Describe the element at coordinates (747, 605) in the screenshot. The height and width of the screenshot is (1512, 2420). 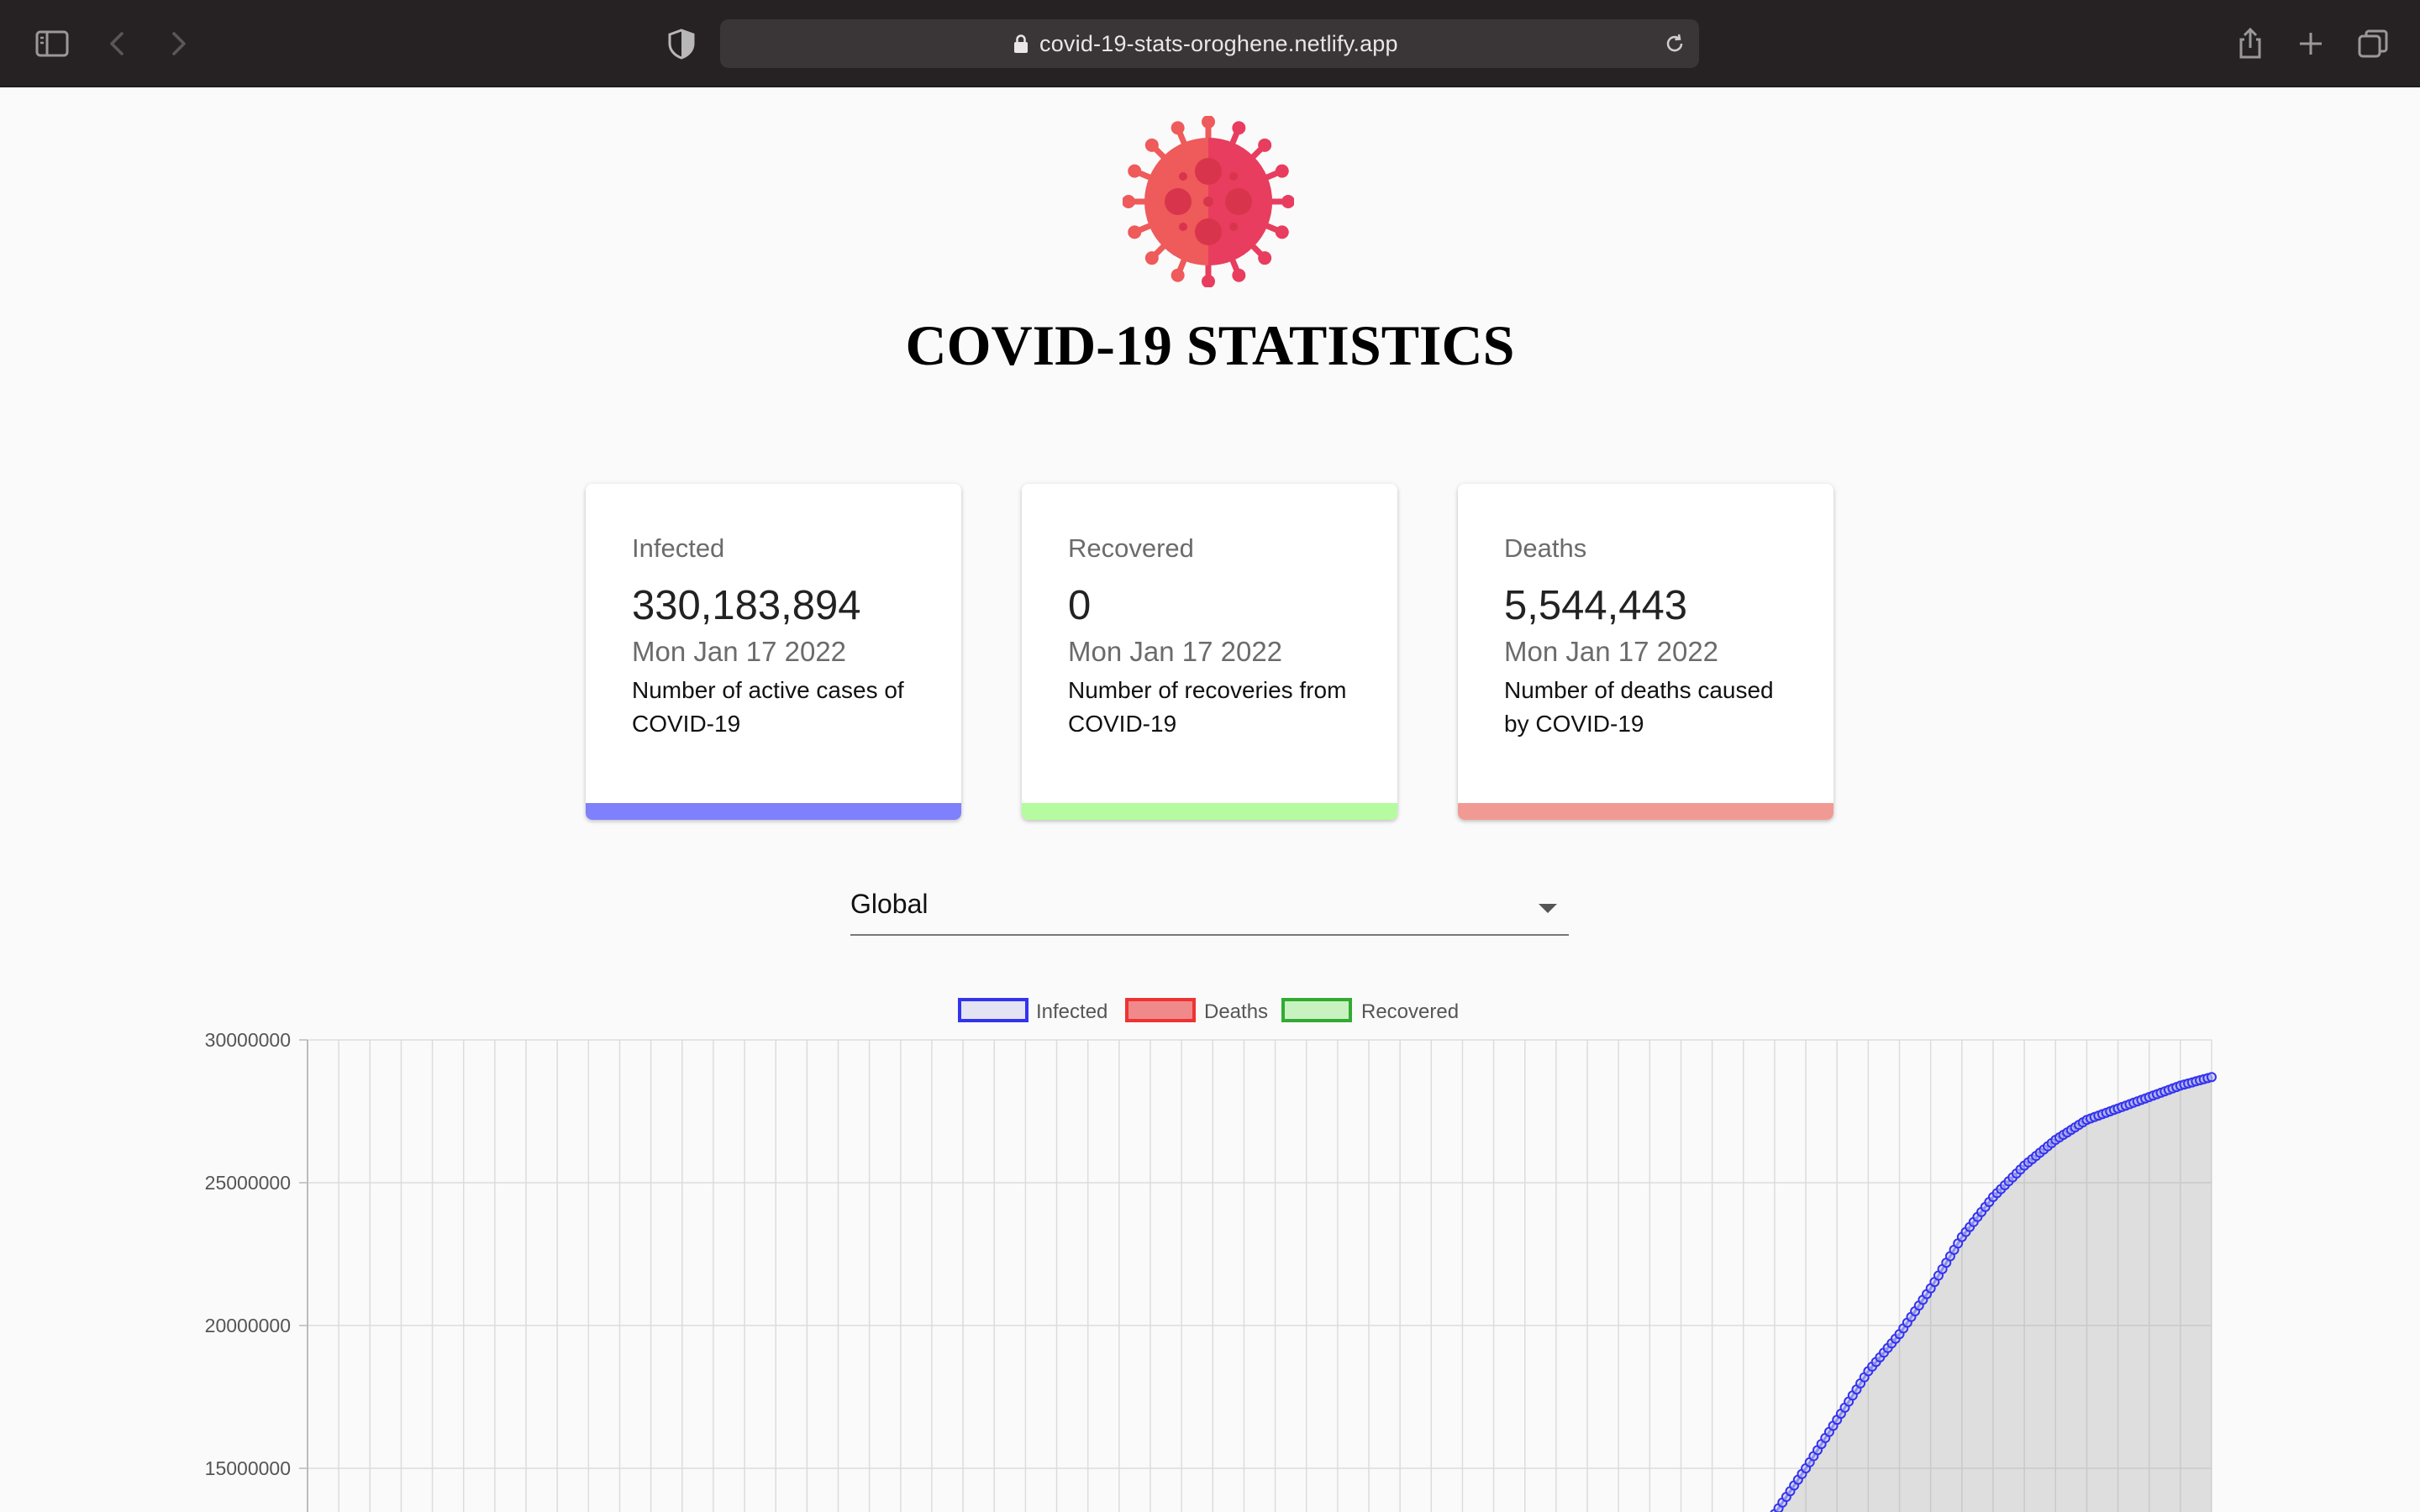
I see `card-value: 330,183,894` at that location.